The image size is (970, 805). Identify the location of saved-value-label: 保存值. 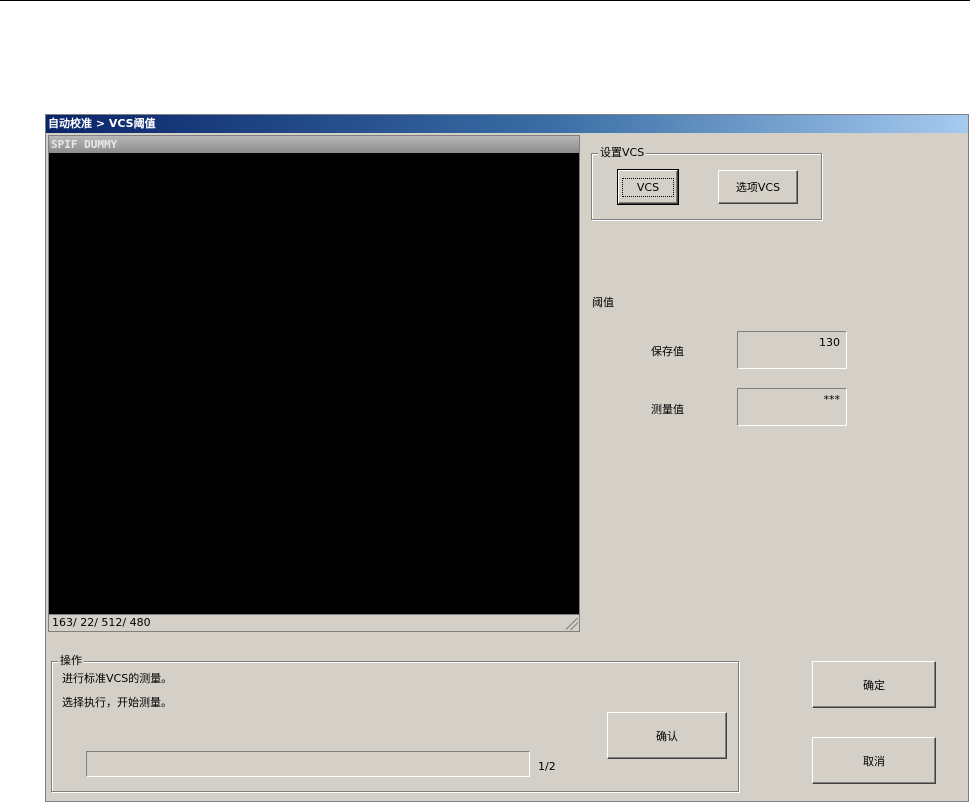
(667, 351).